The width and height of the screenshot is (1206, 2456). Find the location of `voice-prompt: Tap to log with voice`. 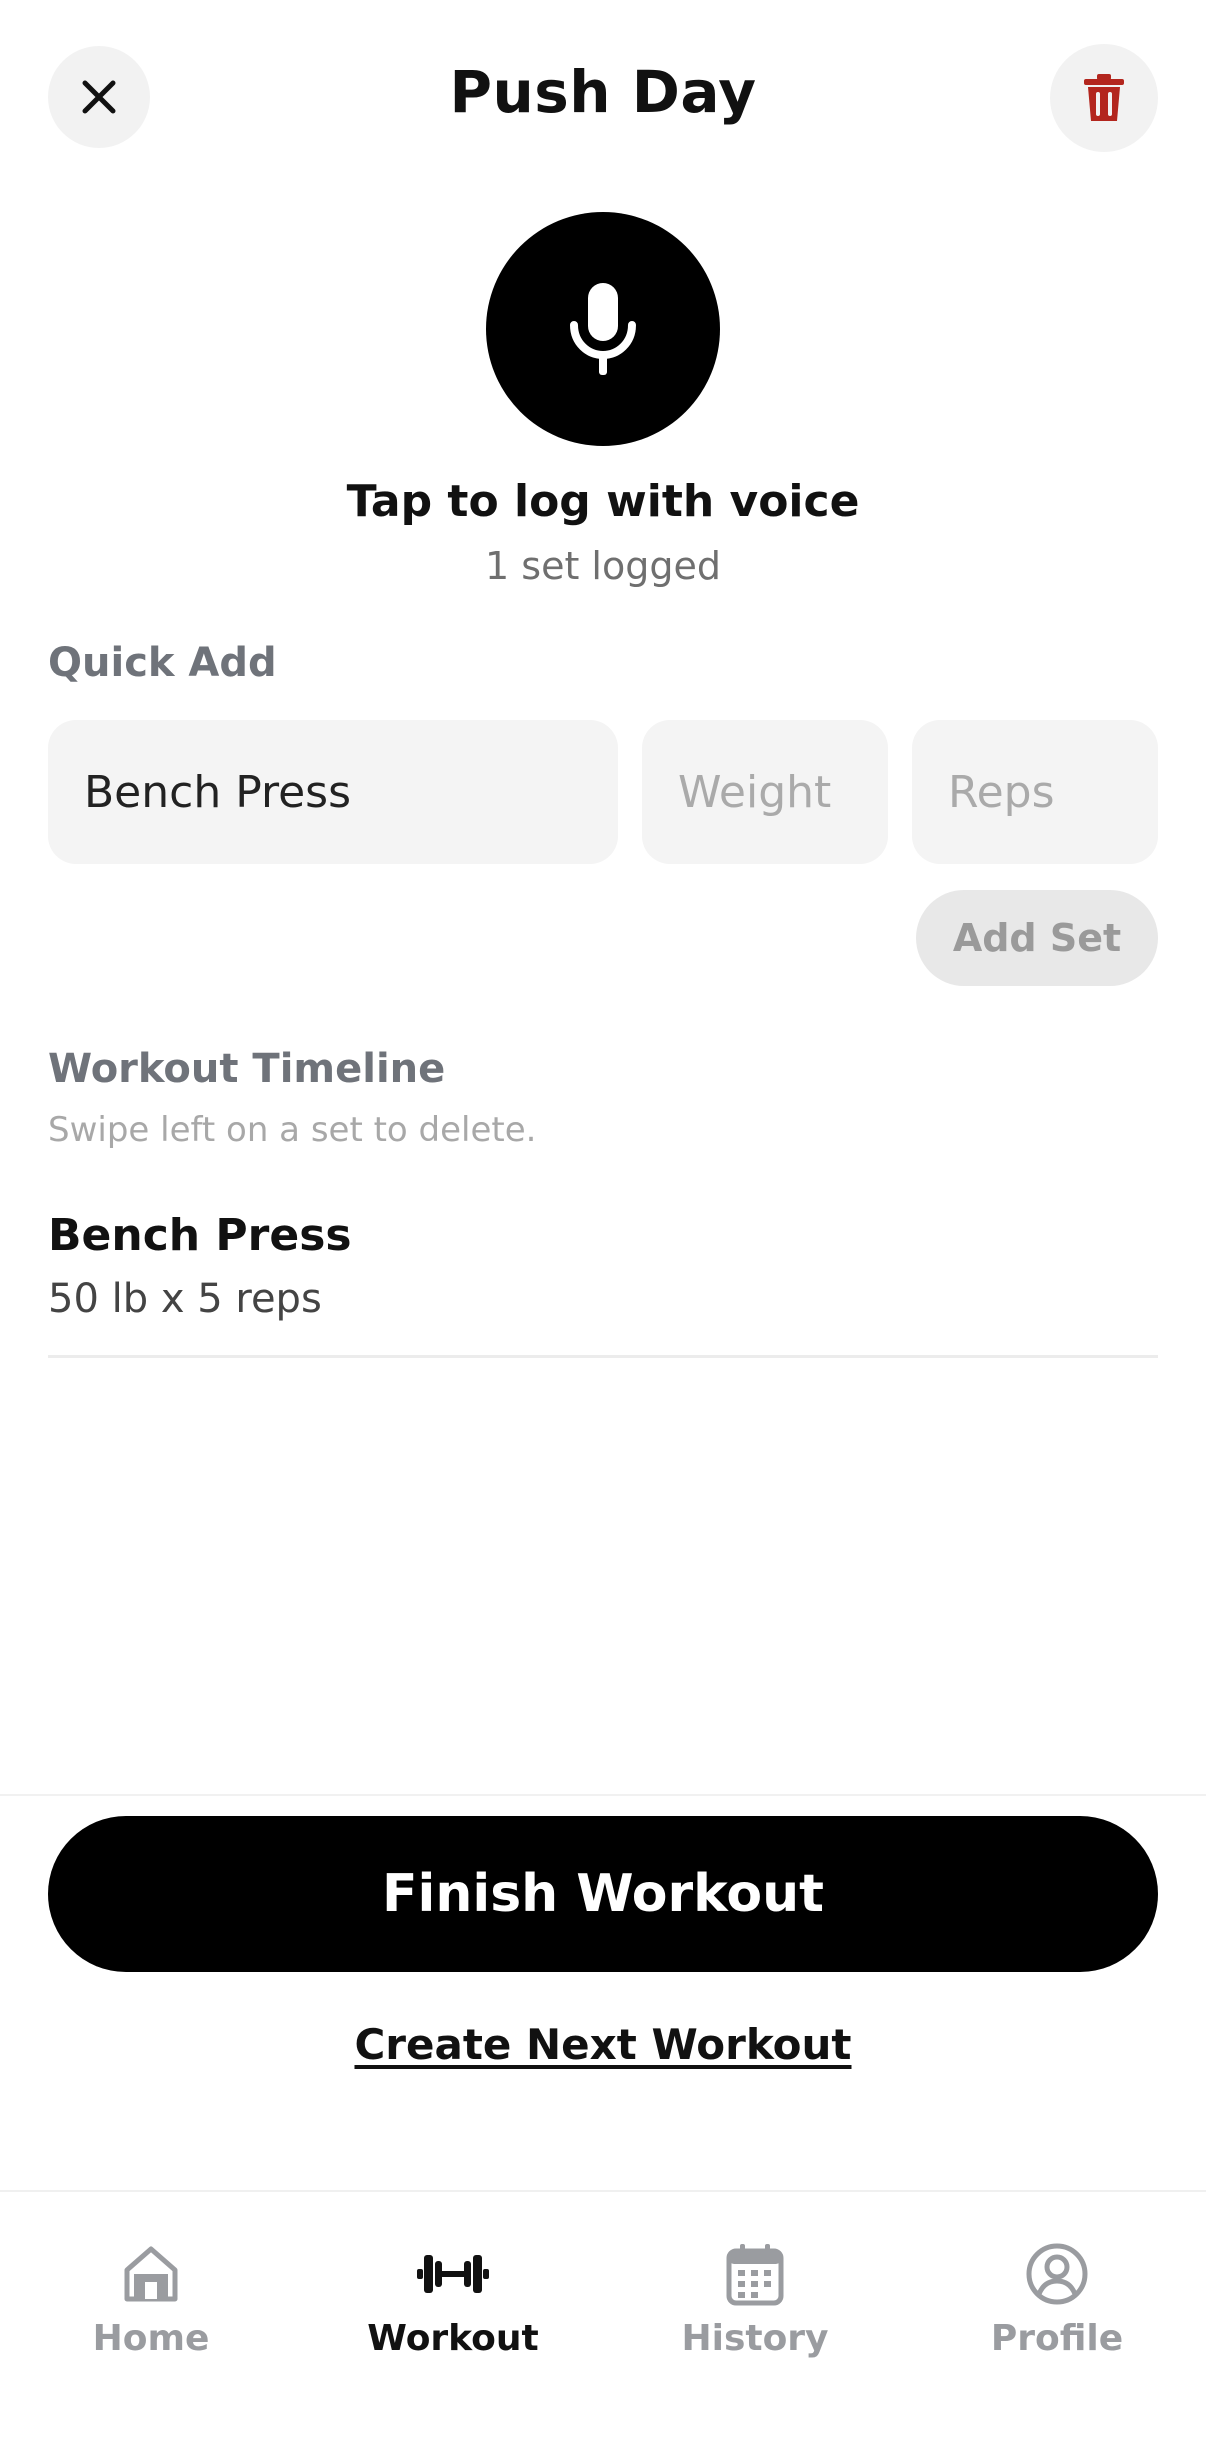

voice-prompt: Tap to log with voice is located at coordinates (603, 501).